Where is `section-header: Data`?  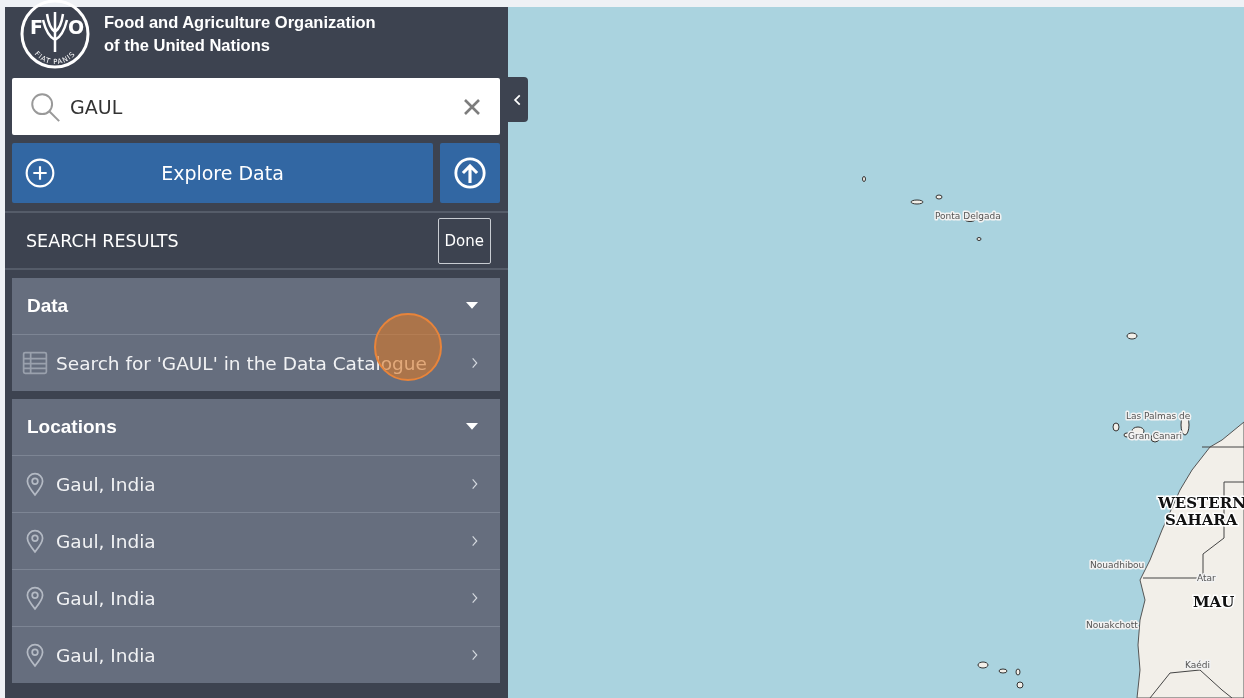 section-header: Data is located at coordinates (256, 306).